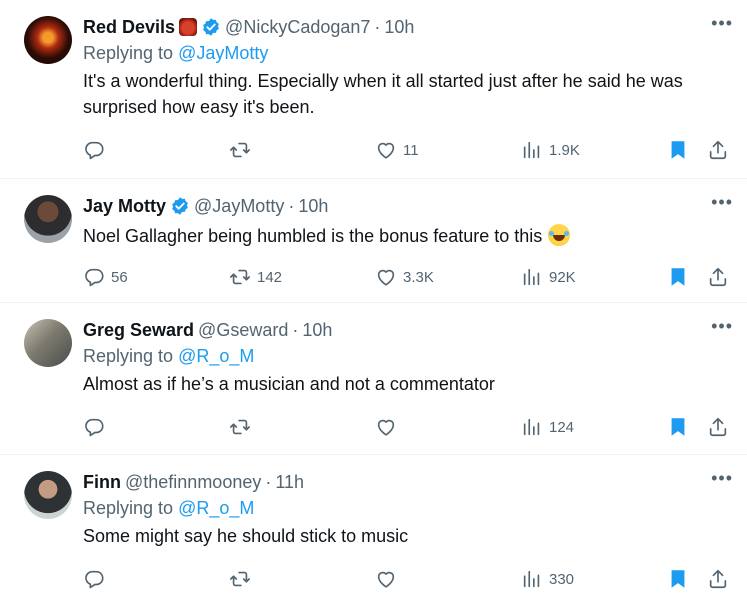 The width and height of the screenshot is (747, 608). I want to click on display-name: Red Devils, so click(129, 27).